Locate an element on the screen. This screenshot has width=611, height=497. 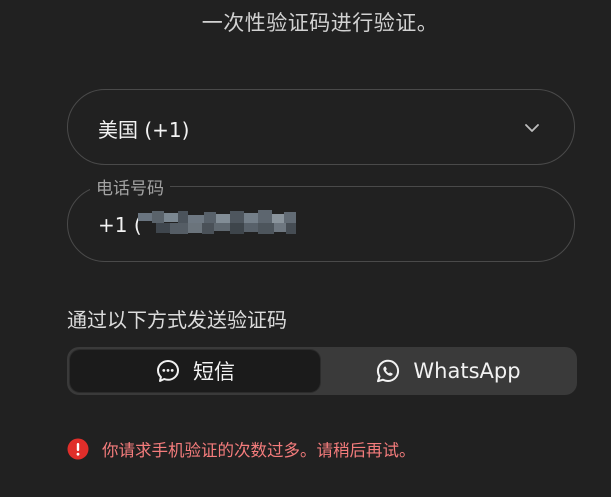
message-icon is located at coordinates (168, 371).